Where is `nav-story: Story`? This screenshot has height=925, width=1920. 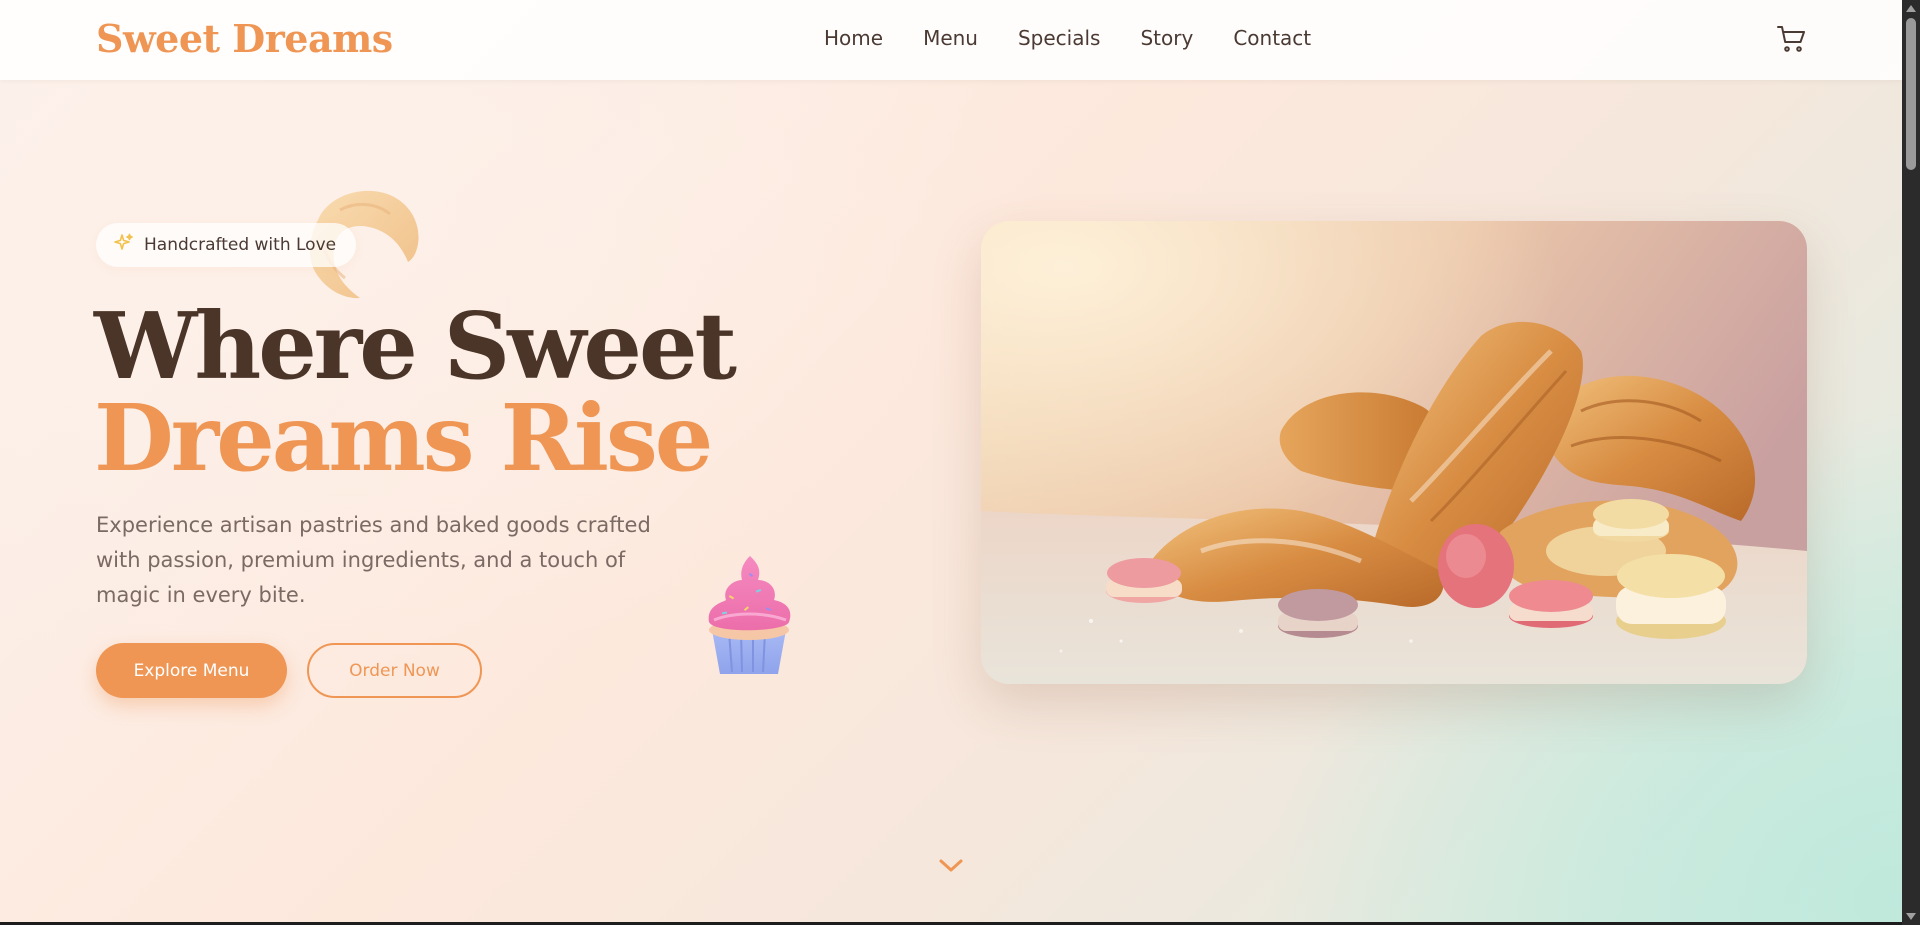 nav-story: Story is located at coordinates (1166, 38).